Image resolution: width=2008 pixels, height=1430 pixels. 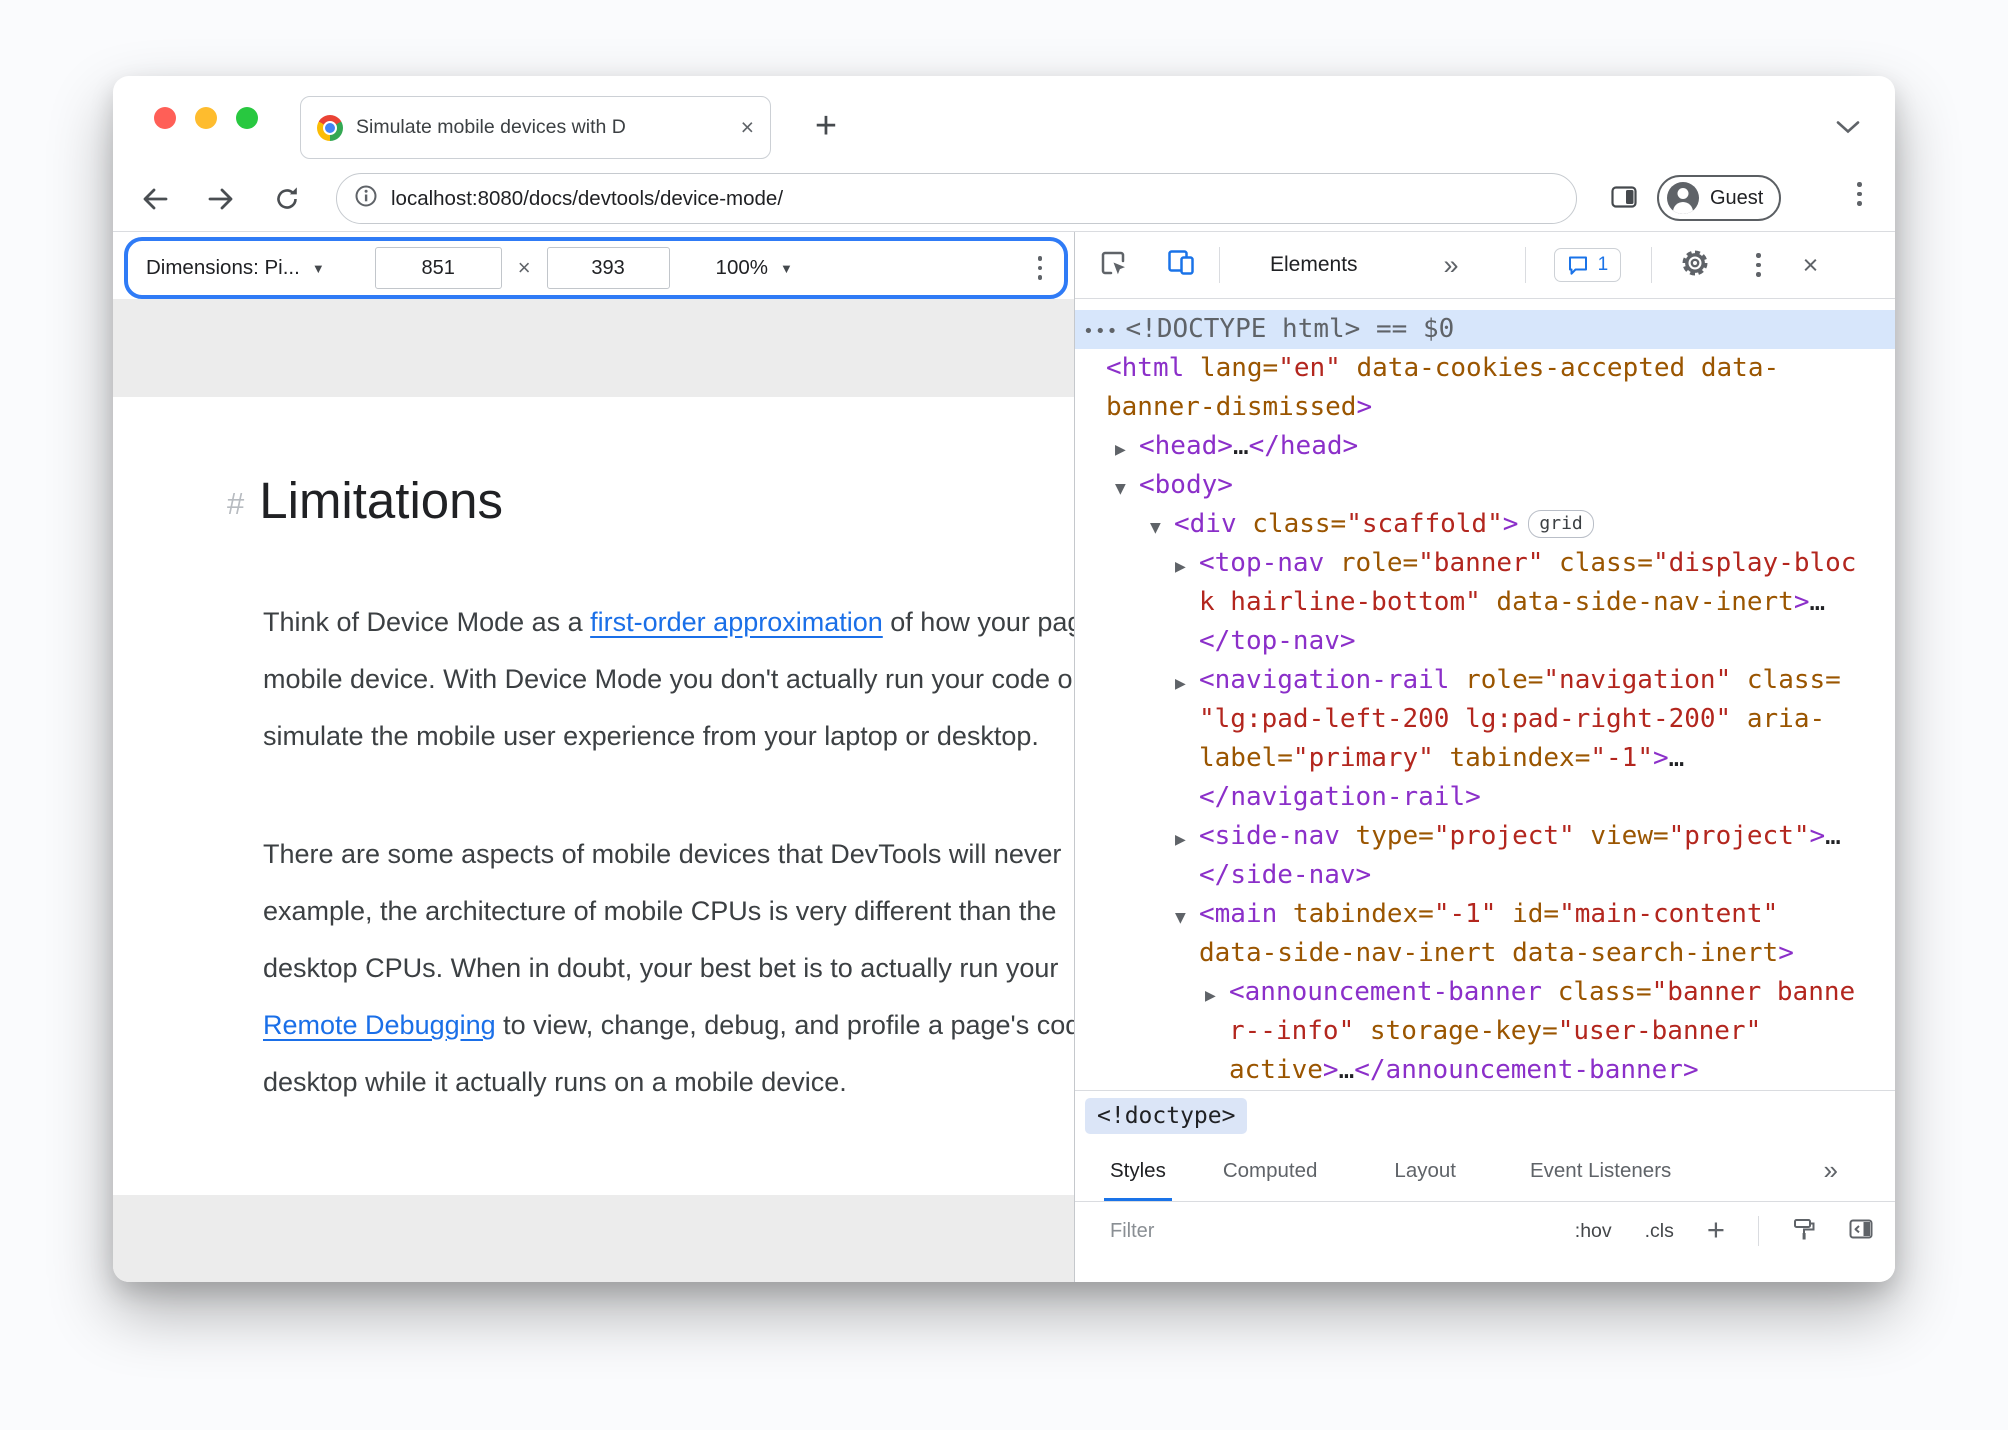 What do you see at coordinates (1451, 265) in the screenshot?
I see `more-panels-icon: »` at bounding box center [1451, 265].